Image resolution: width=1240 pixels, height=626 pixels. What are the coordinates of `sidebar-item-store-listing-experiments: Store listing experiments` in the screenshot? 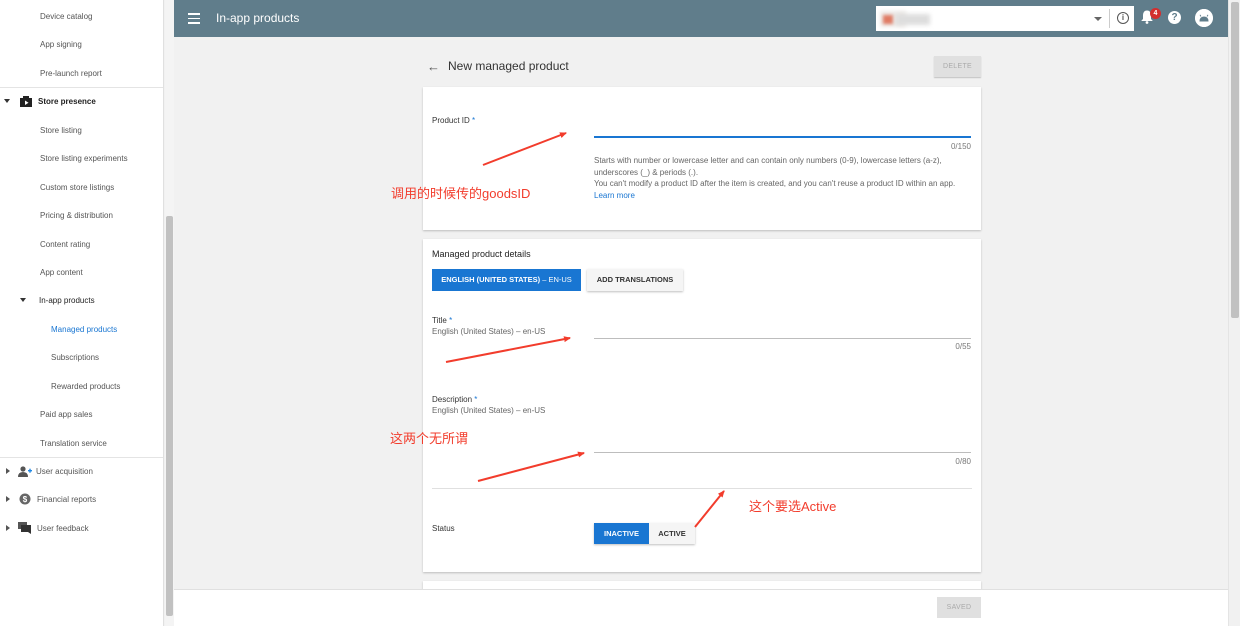 It's located at (81, 158).